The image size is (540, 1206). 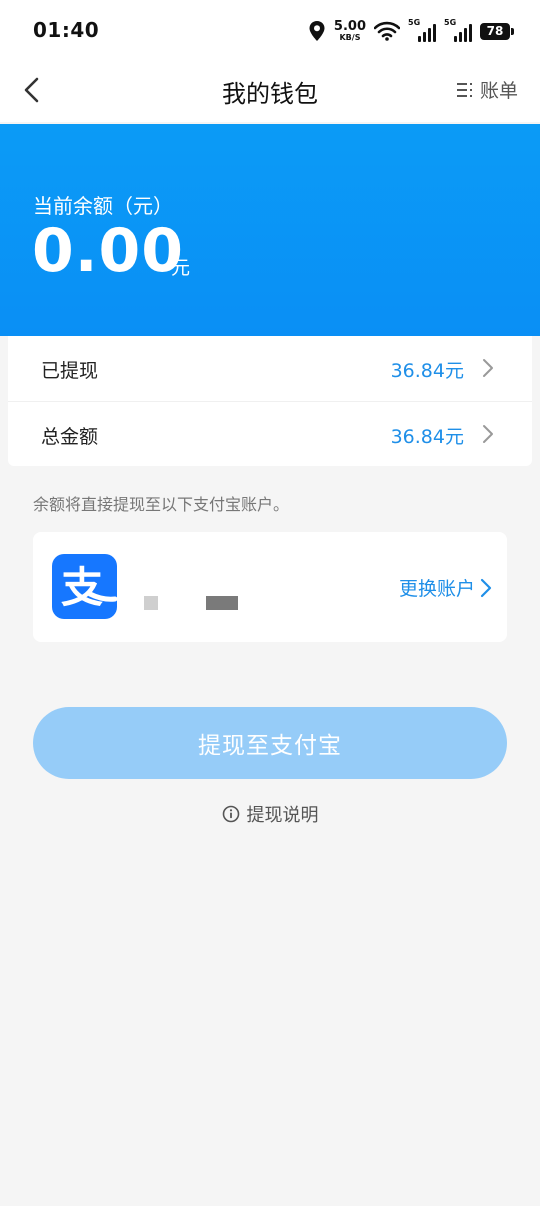 I want to click on list-icon, so click(x=464, y=89).